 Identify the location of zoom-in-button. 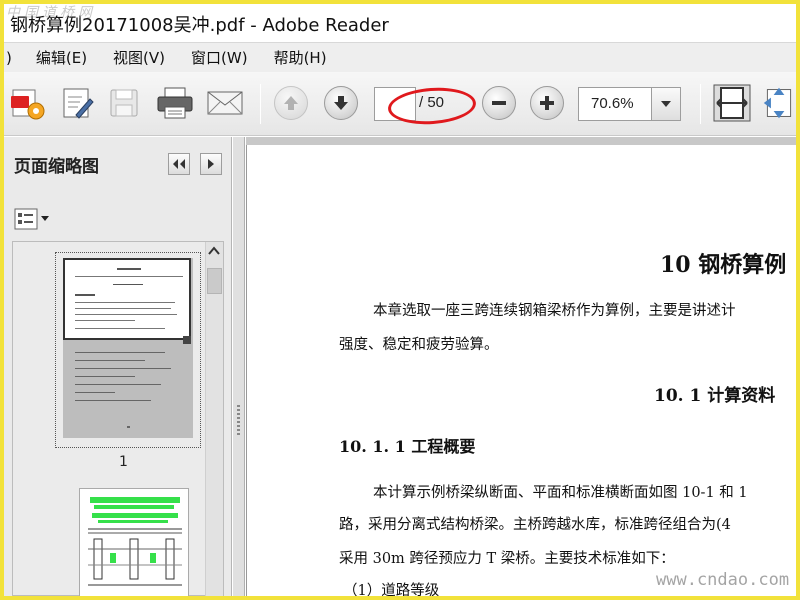
(547, 103).